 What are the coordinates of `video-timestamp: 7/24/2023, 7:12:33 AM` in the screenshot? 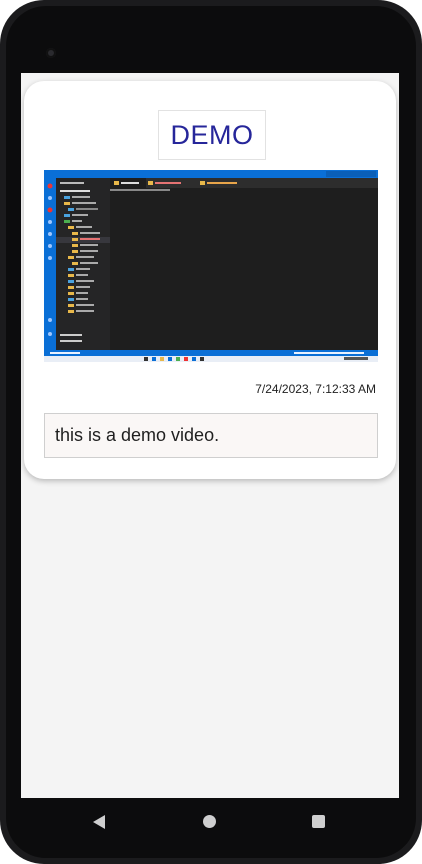 It's located at (315, 389).